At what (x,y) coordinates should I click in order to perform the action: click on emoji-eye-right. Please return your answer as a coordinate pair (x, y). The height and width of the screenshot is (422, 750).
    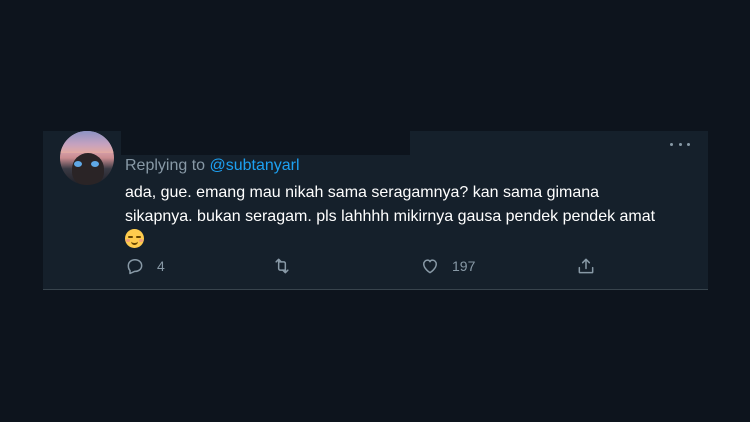
    Looking at the image, I should click on (138, 237).